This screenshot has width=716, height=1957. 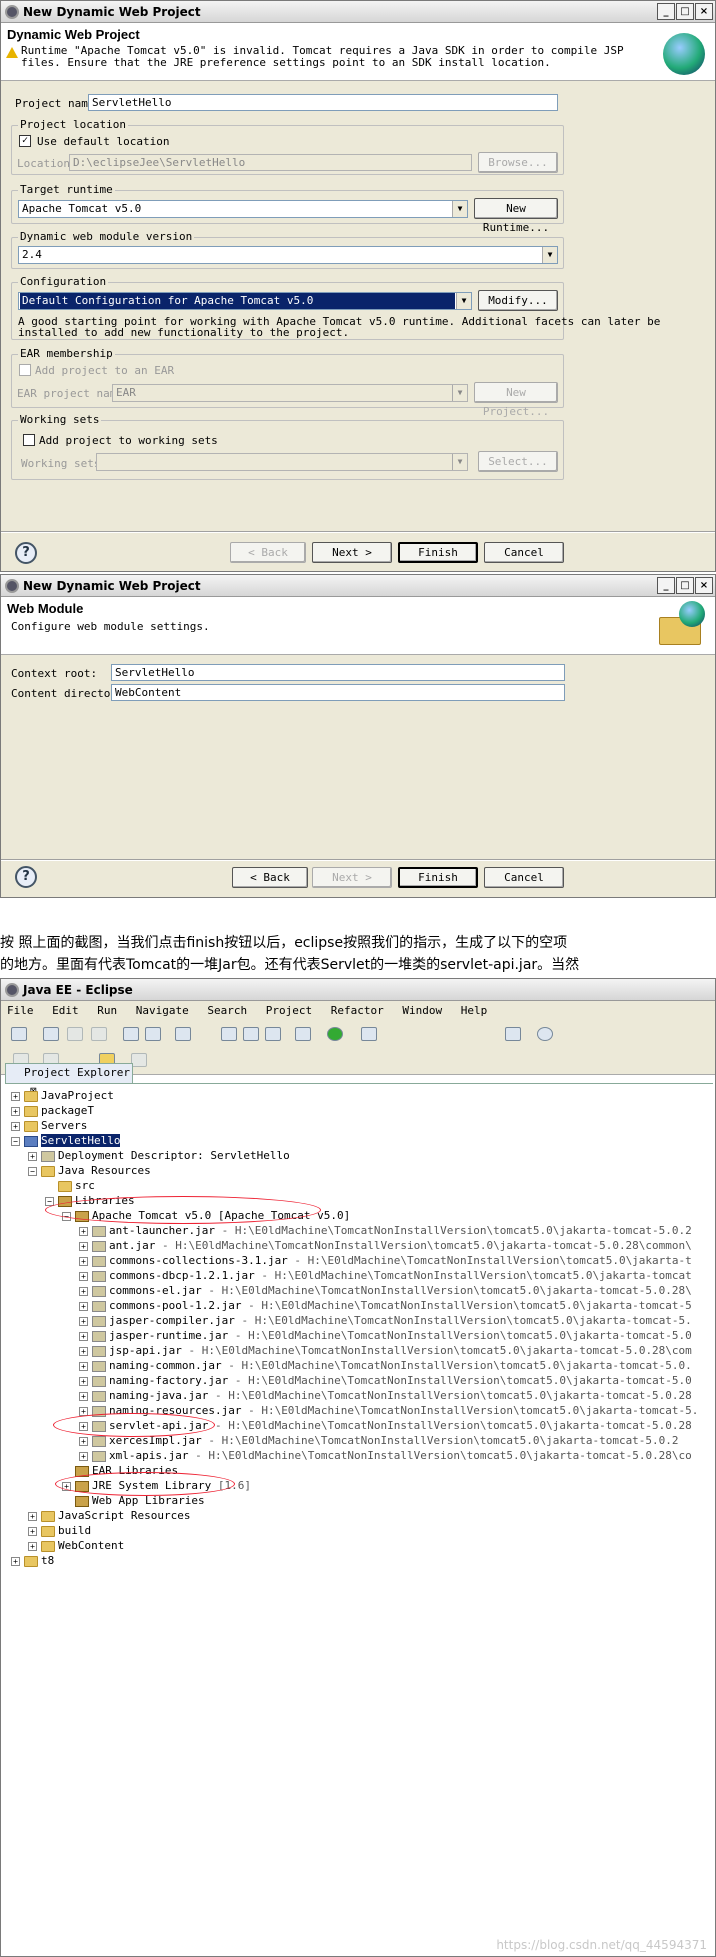 What do you see at coordinates (89, 1170) in the screenshot?
I see `tree-item: − Java Resources` at bounding box center [89, 1170].